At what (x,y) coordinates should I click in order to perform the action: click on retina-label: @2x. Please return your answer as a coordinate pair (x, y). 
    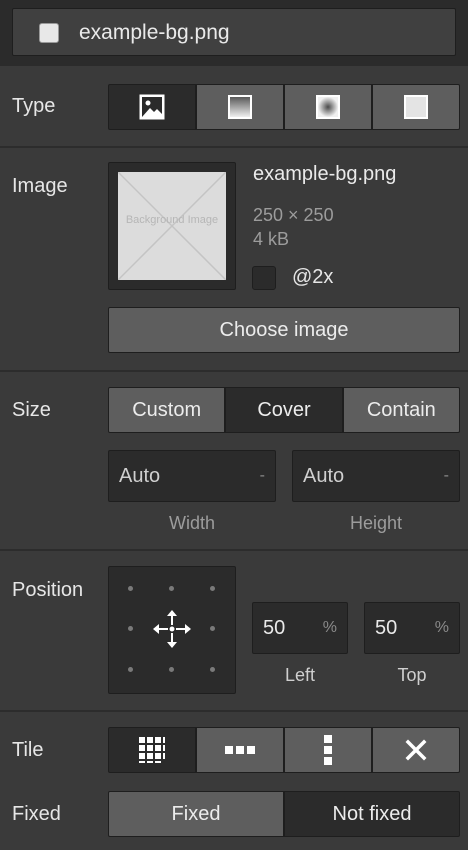
    Looking at the image, I should click on (313, 277).